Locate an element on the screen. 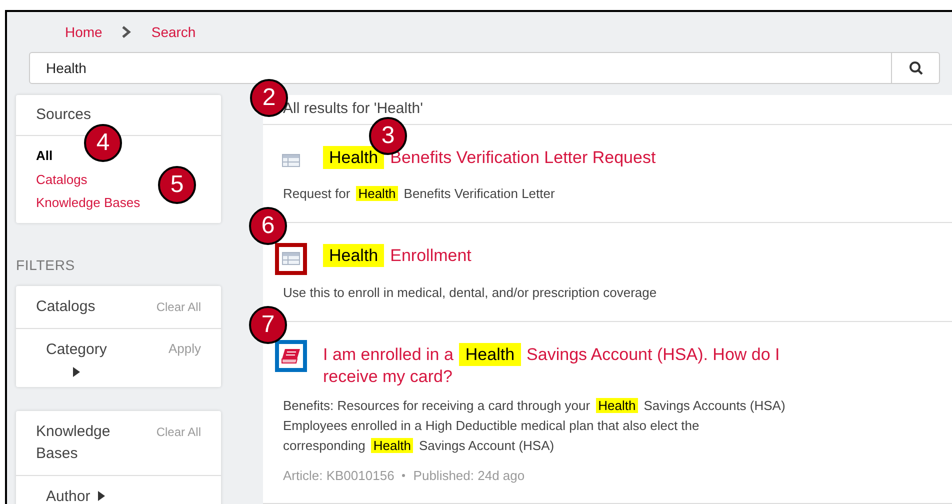  result-title-link: I am enrolled in a Health Savings Account (HSA). How do I receive my card? is located at coordinates (554, 366).